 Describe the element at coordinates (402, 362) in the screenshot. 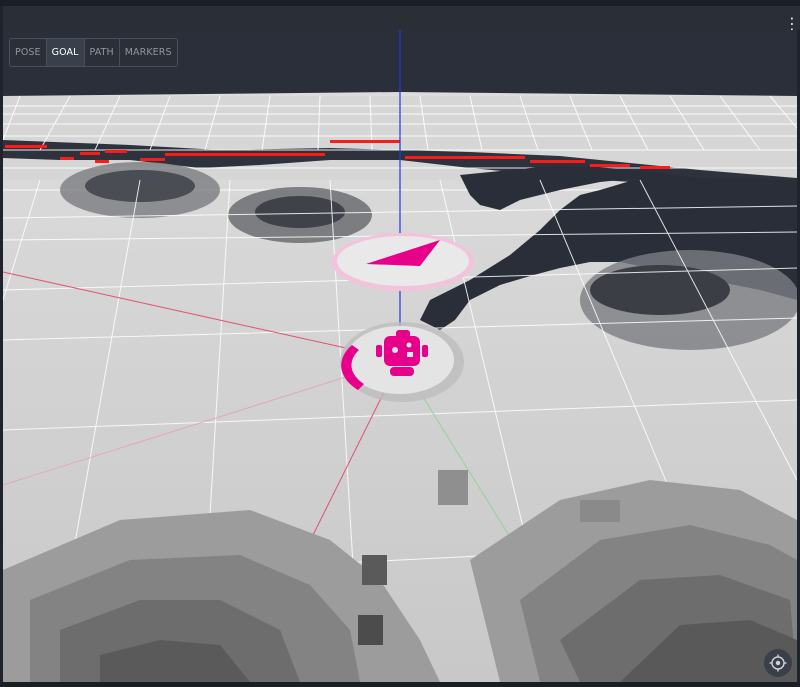

I see `robot-marker` at that location.